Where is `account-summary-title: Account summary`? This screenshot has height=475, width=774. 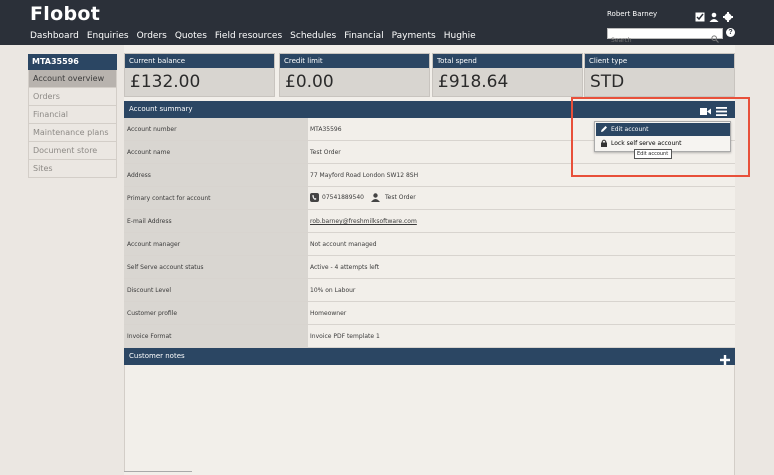 account-summary-title: Account summary is located at coordinates (161, 109).